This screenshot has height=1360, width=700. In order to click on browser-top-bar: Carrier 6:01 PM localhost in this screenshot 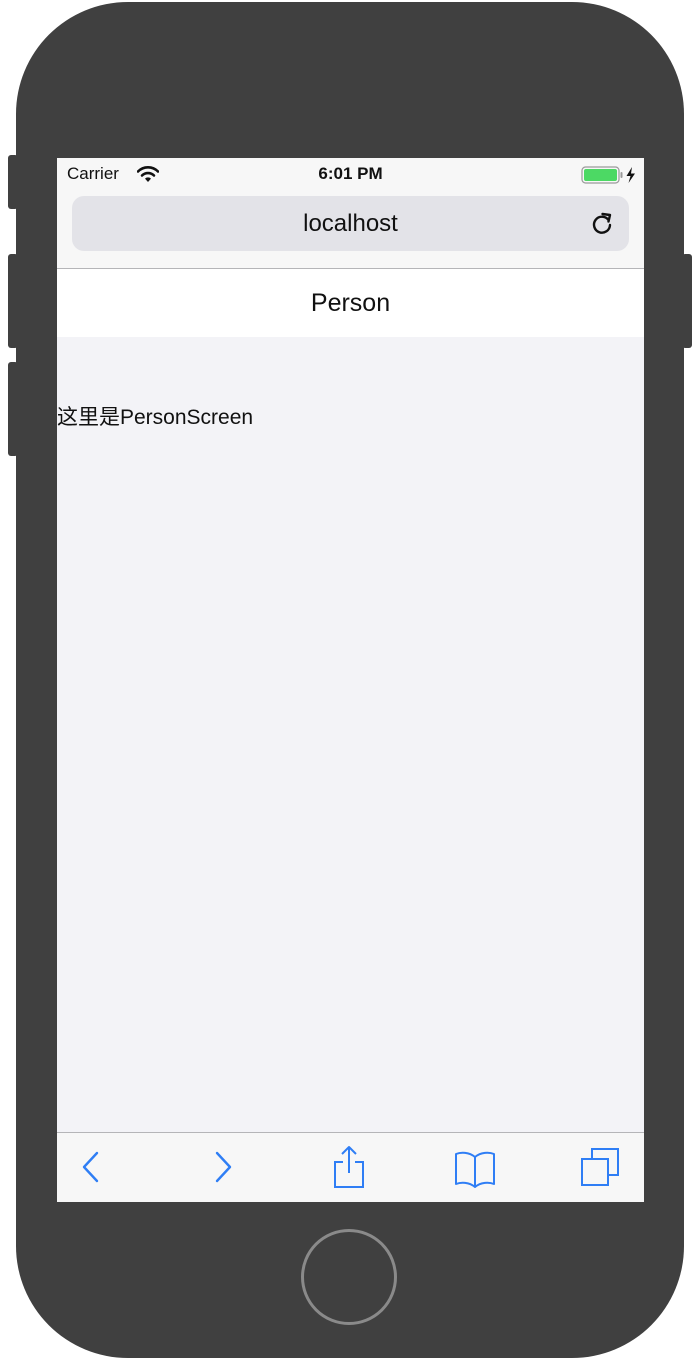, I will do `click(350, 213)`.